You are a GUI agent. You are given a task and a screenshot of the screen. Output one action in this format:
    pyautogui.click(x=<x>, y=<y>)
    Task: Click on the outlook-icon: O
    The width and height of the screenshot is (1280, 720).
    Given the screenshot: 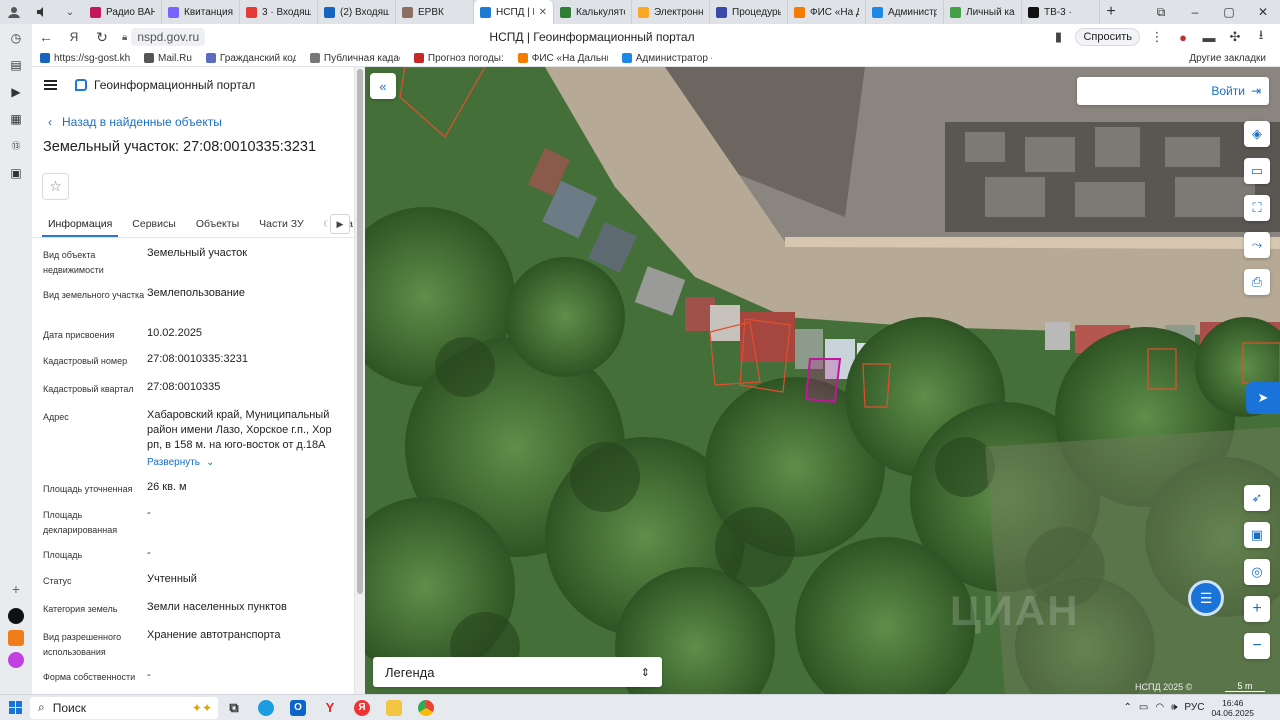 What is the action you would take?
    pyautogui.click(x=298, y=707)
    